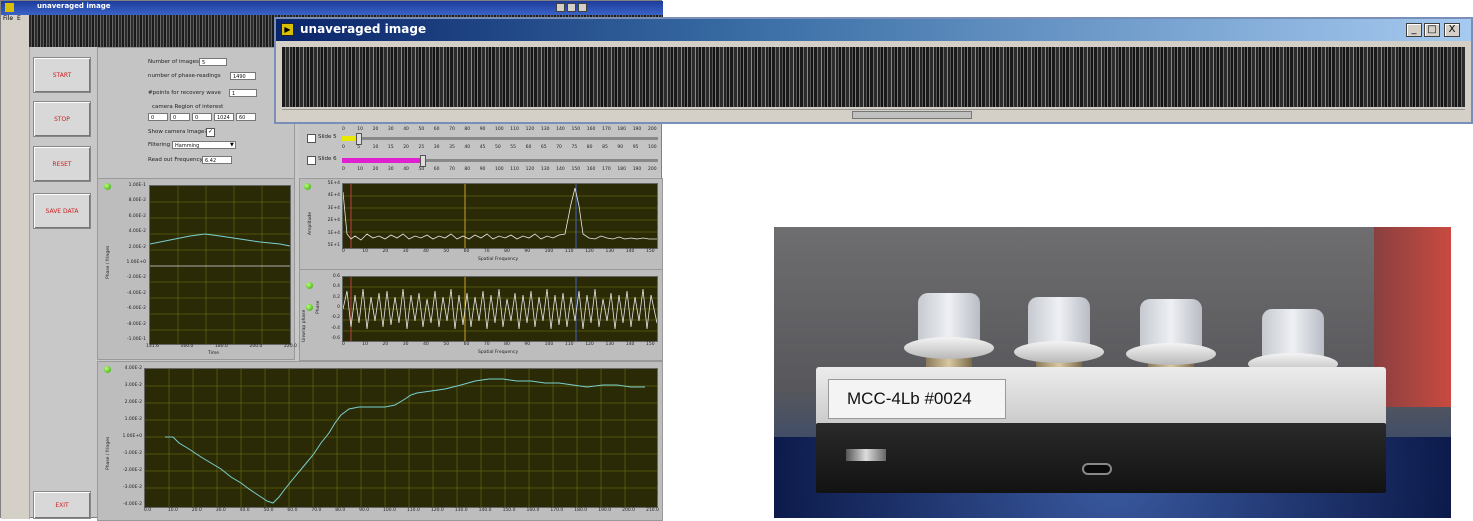 Image resolution: width=1473 pixels, height=521 pixels. What do you see at coordinates (499, 129) in the screenshot?
I see `slide5-tick: 100` at bounding box center [499, 129].